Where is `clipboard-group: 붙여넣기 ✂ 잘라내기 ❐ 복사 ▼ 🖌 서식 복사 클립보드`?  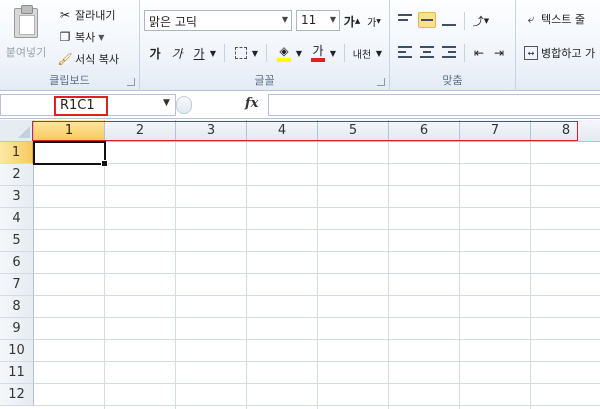
clipboard-group: 붙여넣기 ✂ 잘라내기 ❐ 복사 ▼ 🖌 서식 복사 클립보드 is located at coordinates (70, 45).